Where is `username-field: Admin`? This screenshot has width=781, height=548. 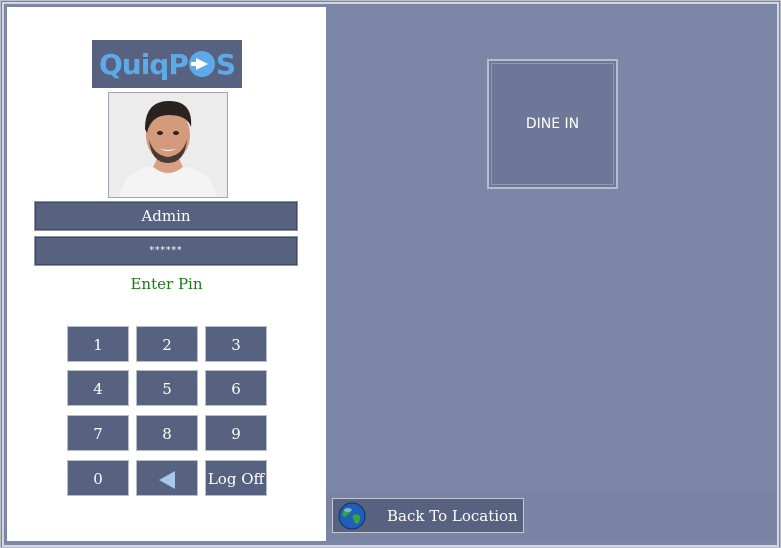
username-field: Admin is located at coordinates (166, 216).